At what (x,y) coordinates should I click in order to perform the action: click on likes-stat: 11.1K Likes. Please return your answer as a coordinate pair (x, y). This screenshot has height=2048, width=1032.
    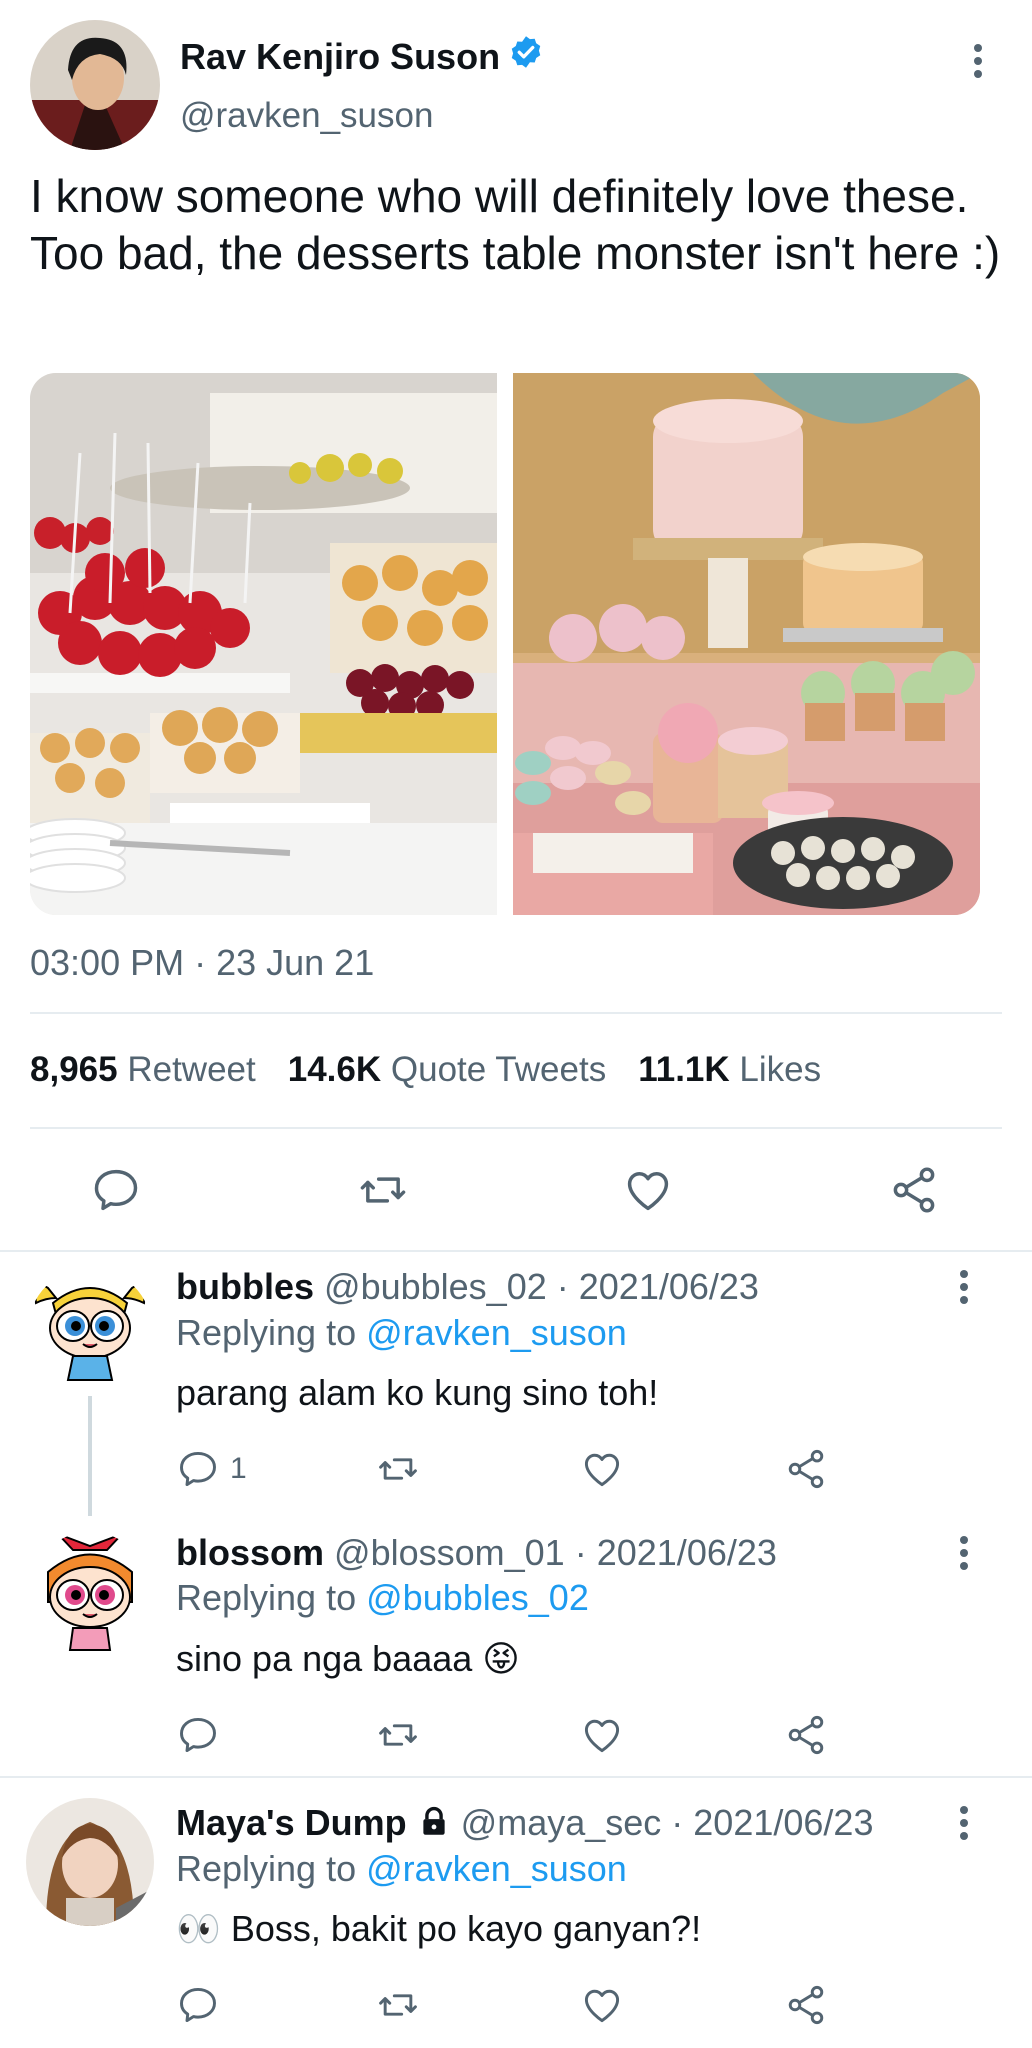
    Looking at the image, I should click on (729, 1070).